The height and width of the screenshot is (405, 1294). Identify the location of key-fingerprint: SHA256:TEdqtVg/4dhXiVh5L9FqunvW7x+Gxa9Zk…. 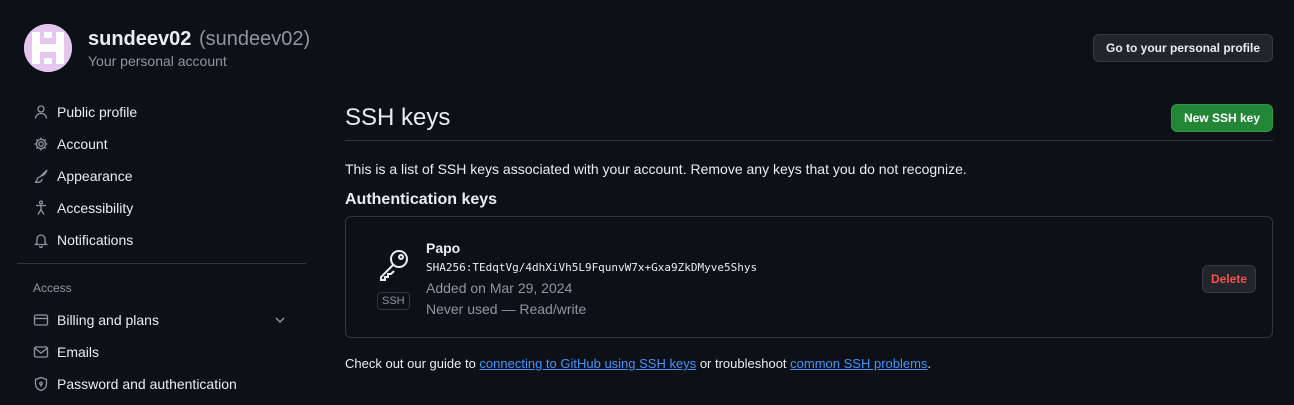
(592, 267).